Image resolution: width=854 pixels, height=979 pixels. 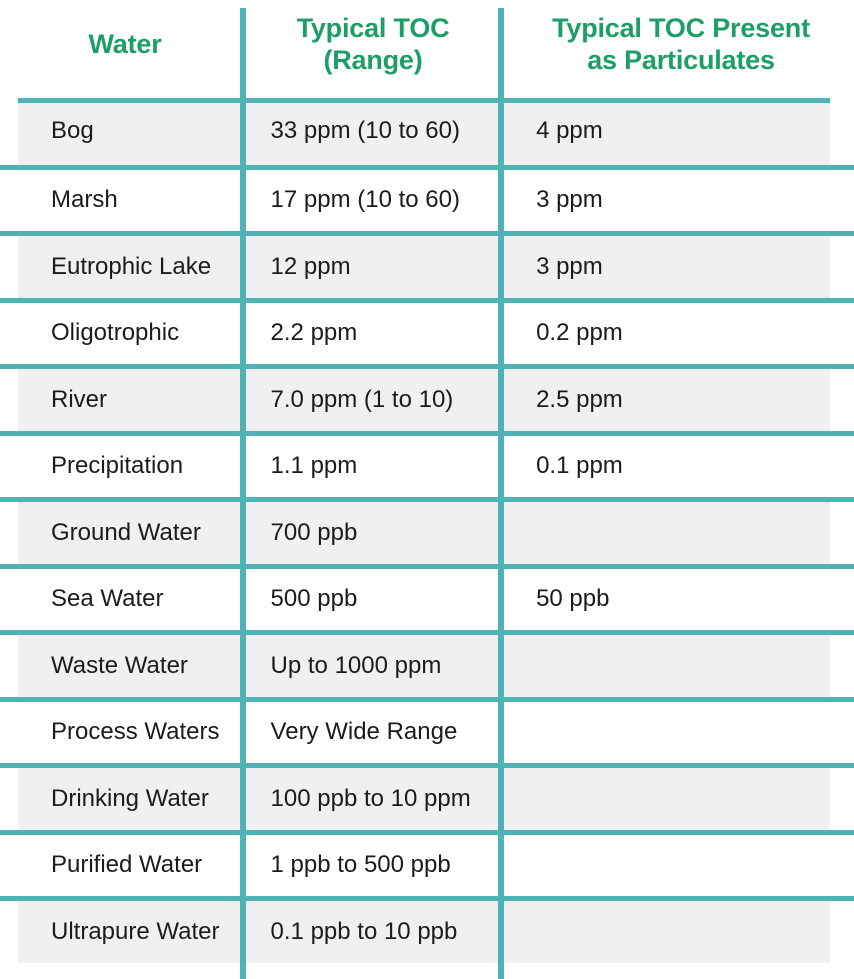 I want to click on column-header-particulates-label: Typical TOC Present as Particulates, so click(x=681, y=45).